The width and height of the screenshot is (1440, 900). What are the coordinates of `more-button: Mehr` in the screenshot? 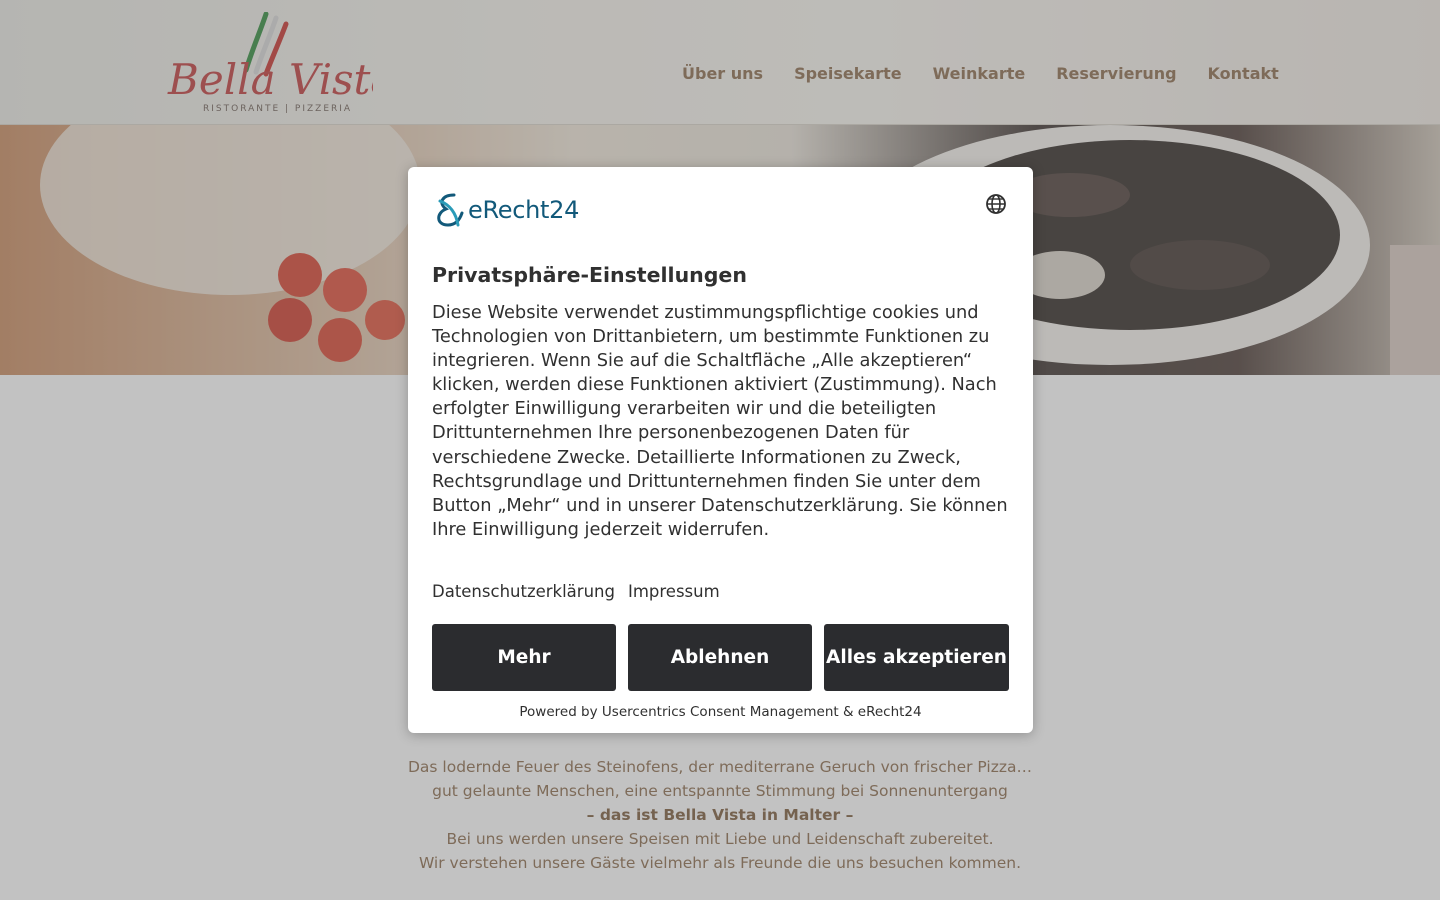 It's located at (524, 657).